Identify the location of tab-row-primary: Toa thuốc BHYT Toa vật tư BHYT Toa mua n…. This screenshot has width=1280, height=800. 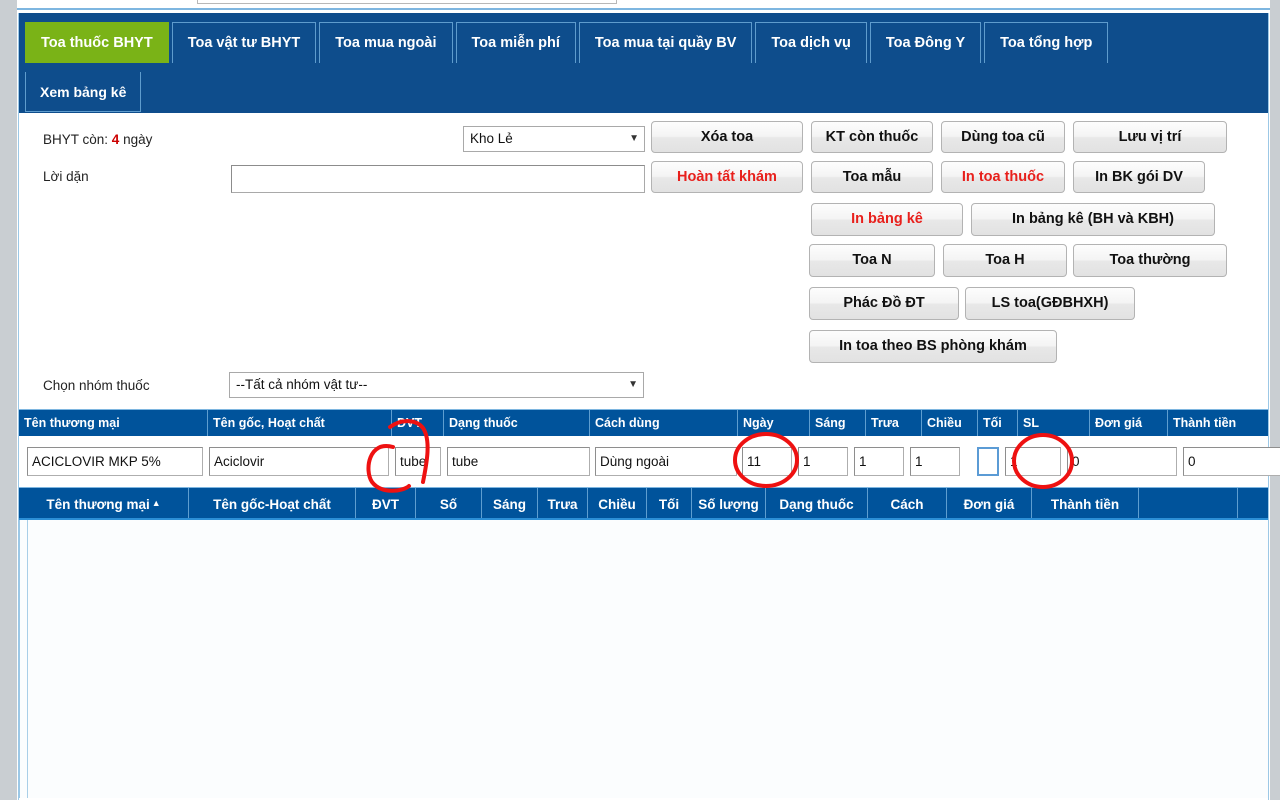
(568, 42).